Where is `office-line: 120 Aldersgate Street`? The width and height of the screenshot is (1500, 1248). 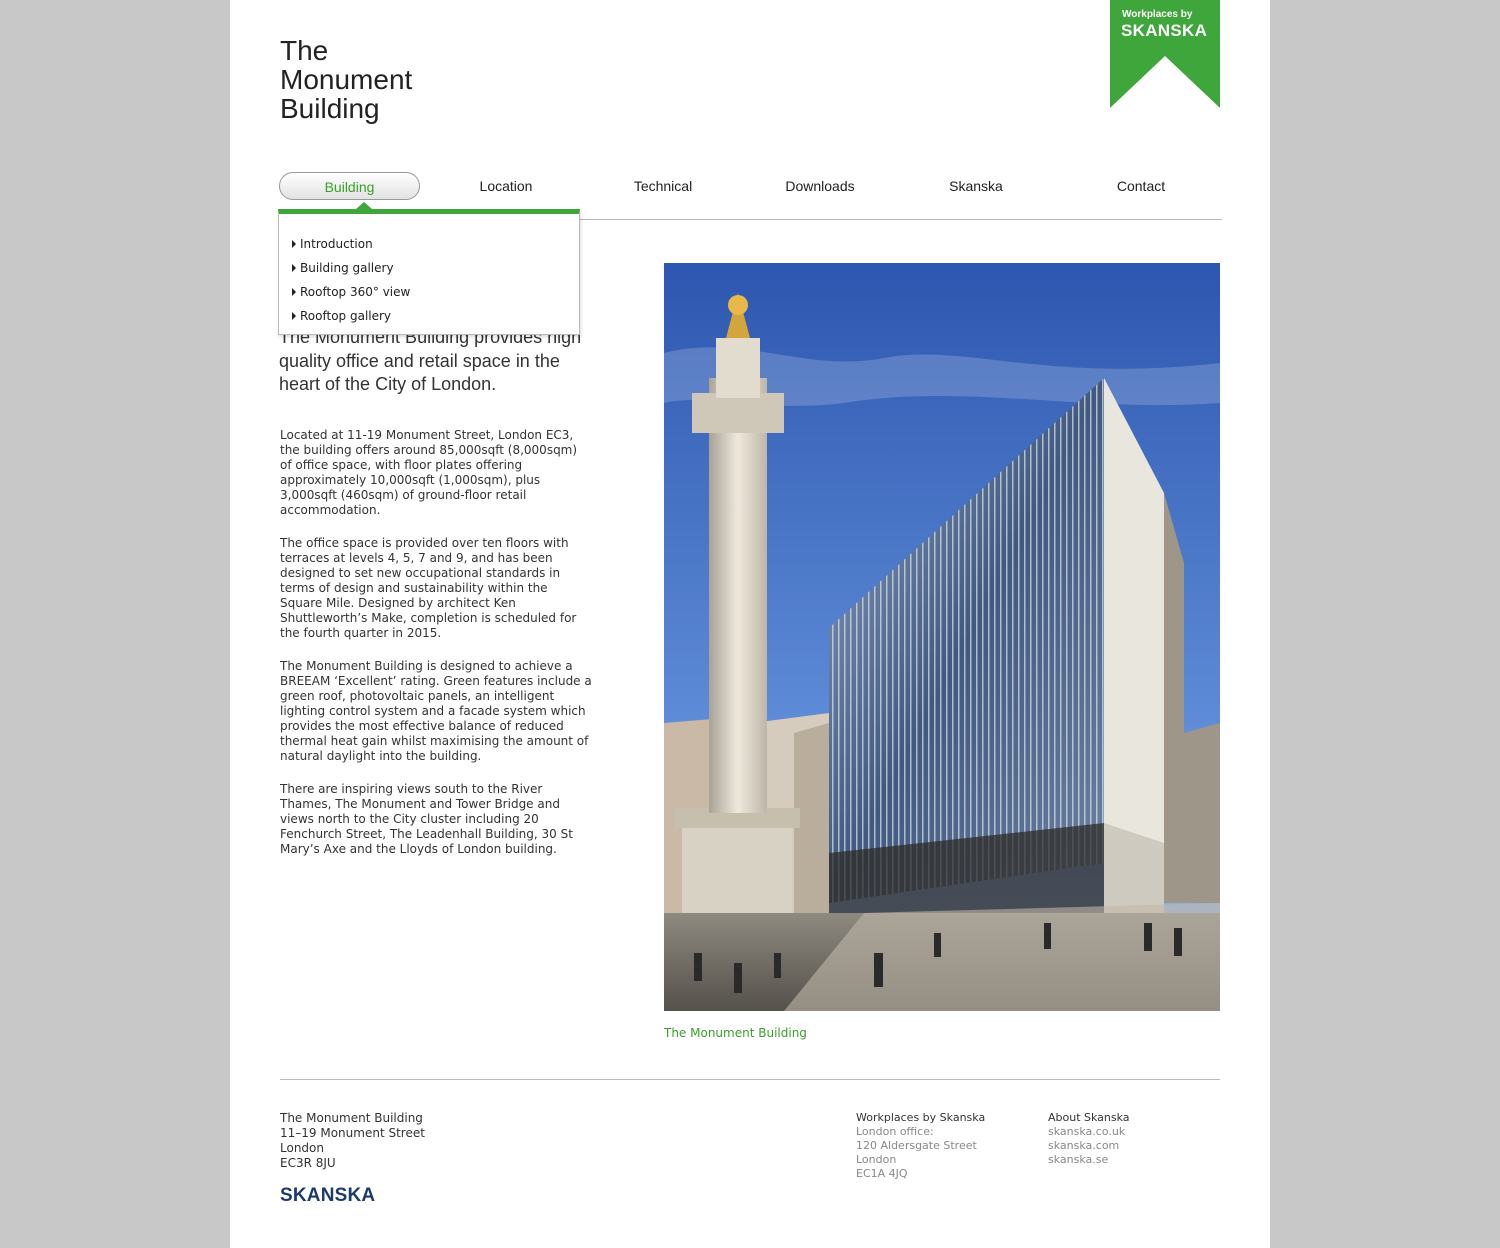 office-line: 120 Aldersgate Street is located at coordinates (916, 1145).